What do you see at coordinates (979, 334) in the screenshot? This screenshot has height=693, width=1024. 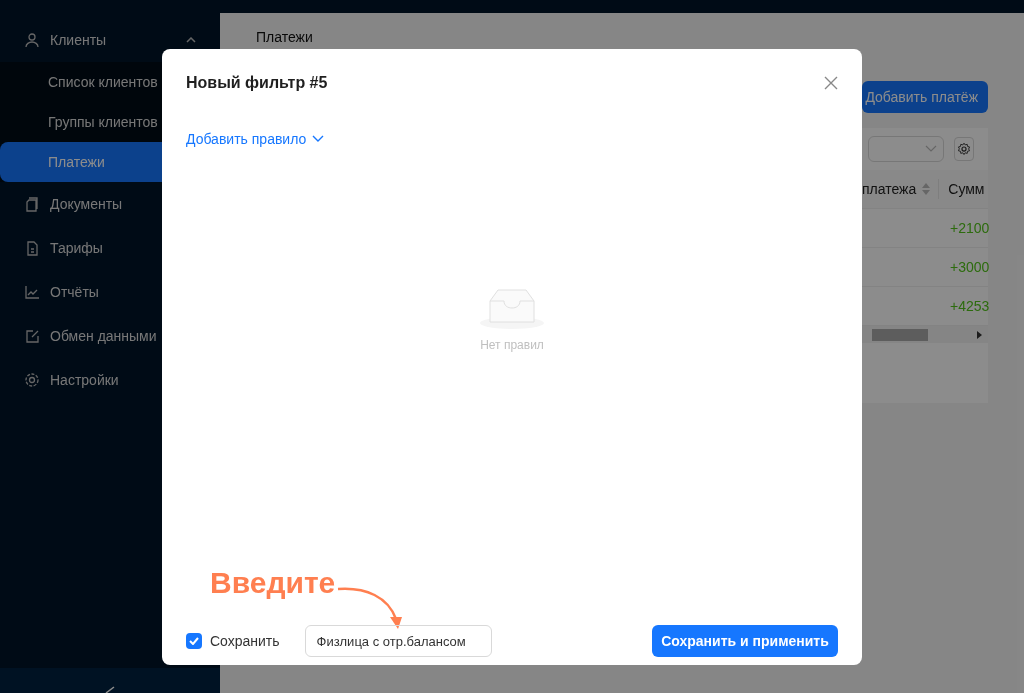 I see `scroll-right-icon` at bounding box center [979, 334].